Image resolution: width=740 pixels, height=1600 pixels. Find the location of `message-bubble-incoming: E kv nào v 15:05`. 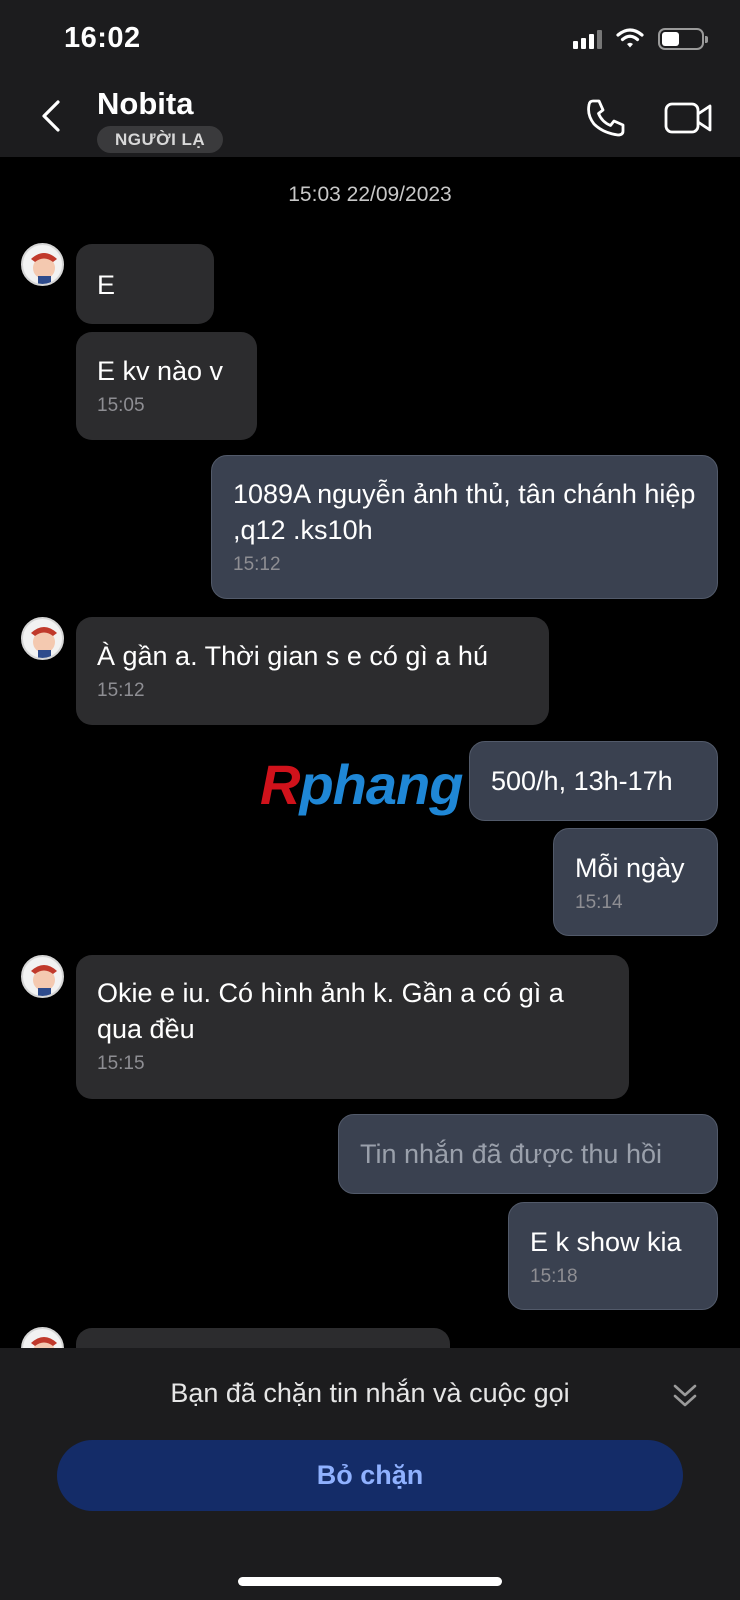

message-bubble-incoming: E kv nào v 15:05 is located at coordinates (166, 386).